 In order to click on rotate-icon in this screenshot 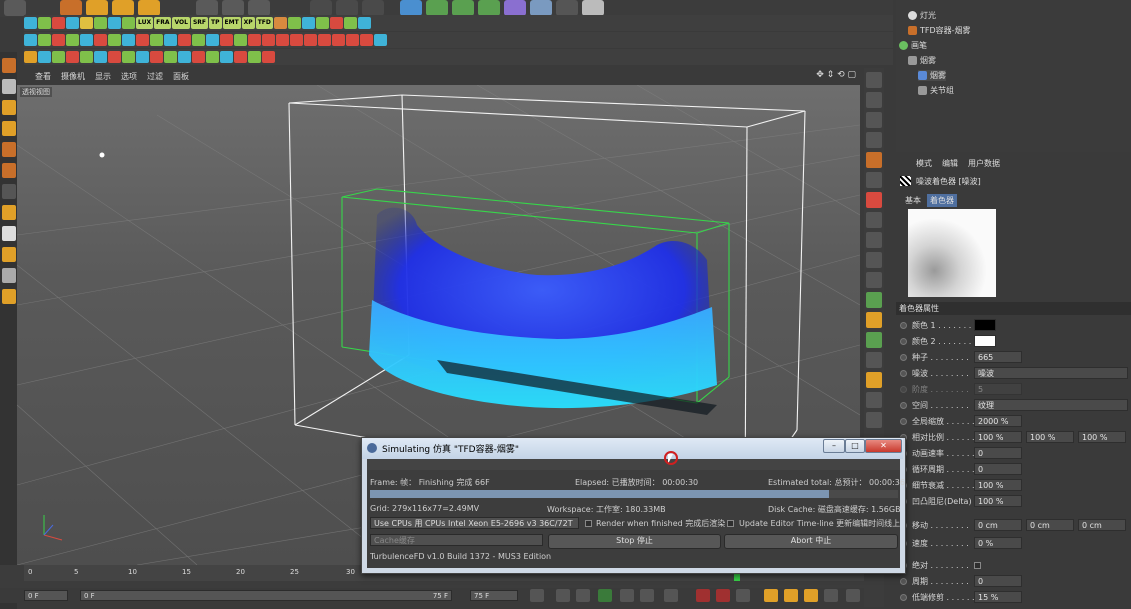, I will do `click(149, 8)`.